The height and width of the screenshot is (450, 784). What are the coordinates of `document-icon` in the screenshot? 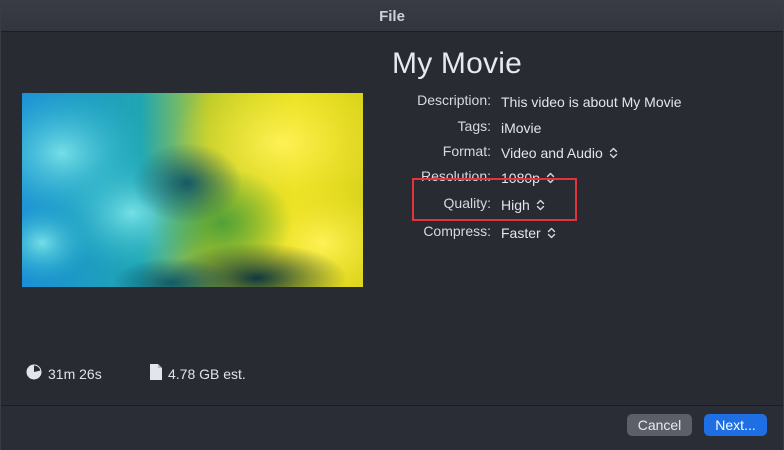 It's located at (156, 373).